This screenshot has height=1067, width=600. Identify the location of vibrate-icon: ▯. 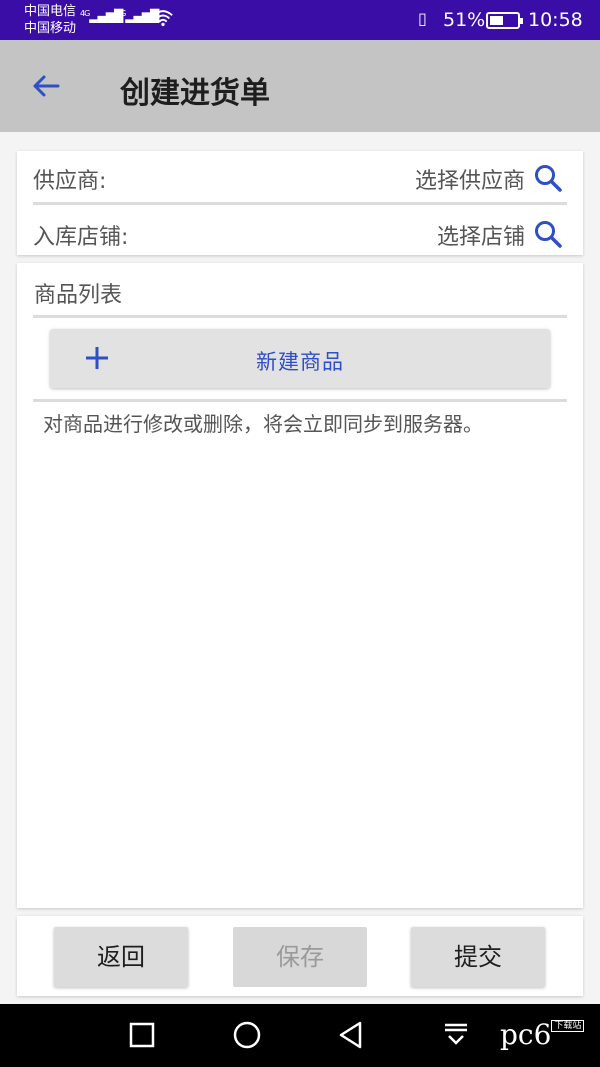
(422, 18).